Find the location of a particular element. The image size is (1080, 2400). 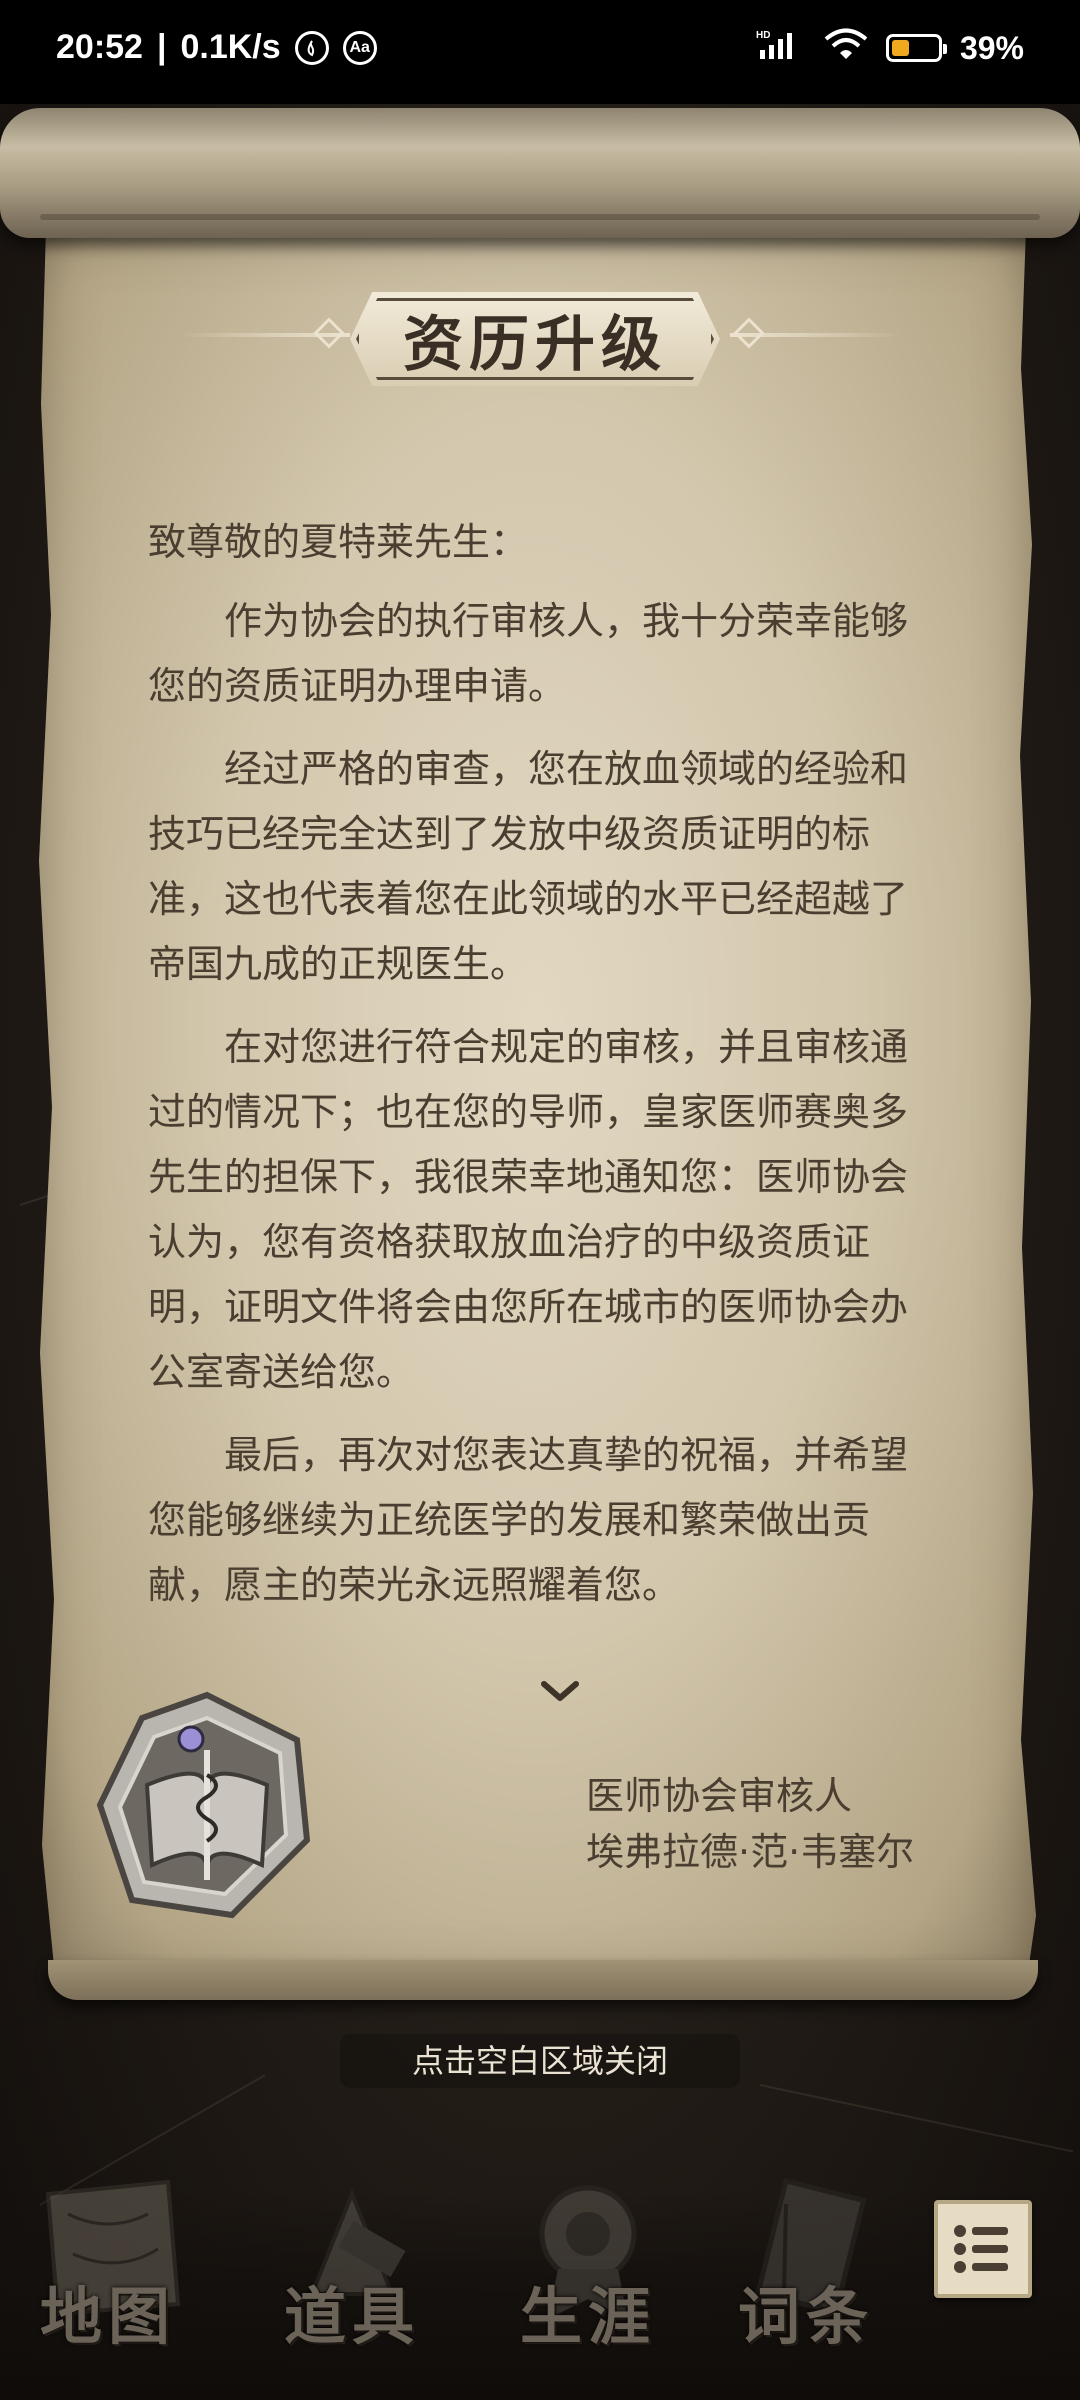

status-right: HD 39% is located at coordinates (890, 48).